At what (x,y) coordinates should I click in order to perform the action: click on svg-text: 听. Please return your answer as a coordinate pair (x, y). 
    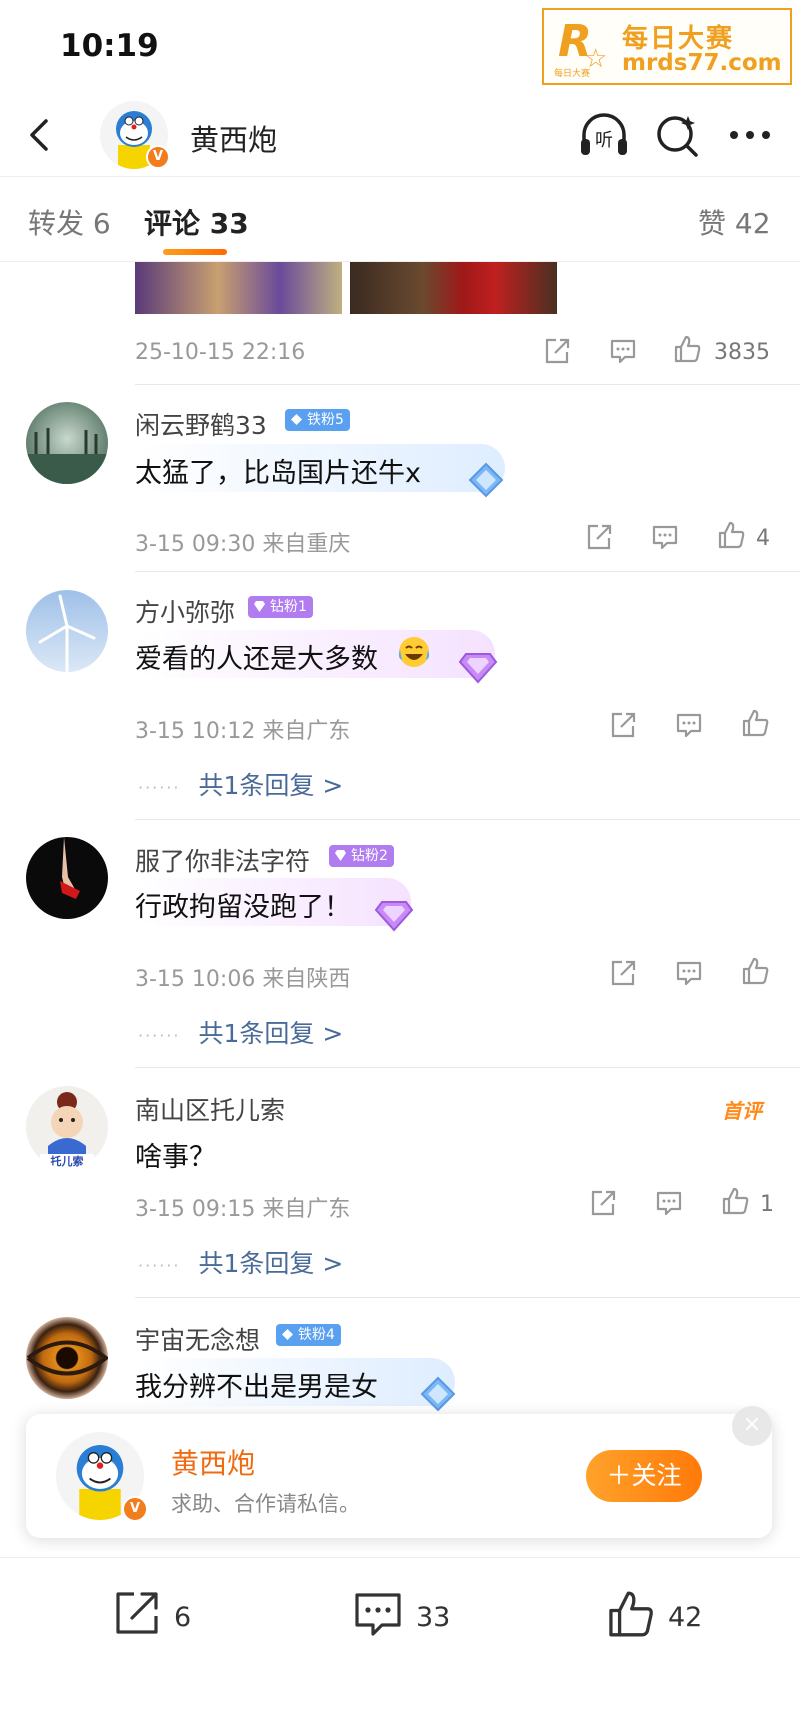
    Looking at the image, I should click on (604, 140).